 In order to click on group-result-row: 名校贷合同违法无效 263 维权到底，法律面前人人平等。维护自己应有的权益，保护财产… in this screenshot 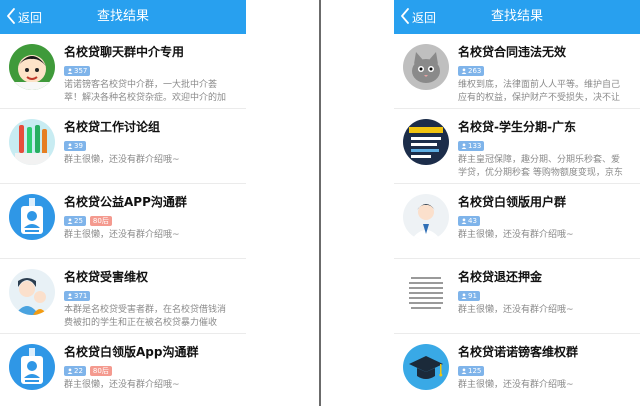, I will do `click(517, 71)`.